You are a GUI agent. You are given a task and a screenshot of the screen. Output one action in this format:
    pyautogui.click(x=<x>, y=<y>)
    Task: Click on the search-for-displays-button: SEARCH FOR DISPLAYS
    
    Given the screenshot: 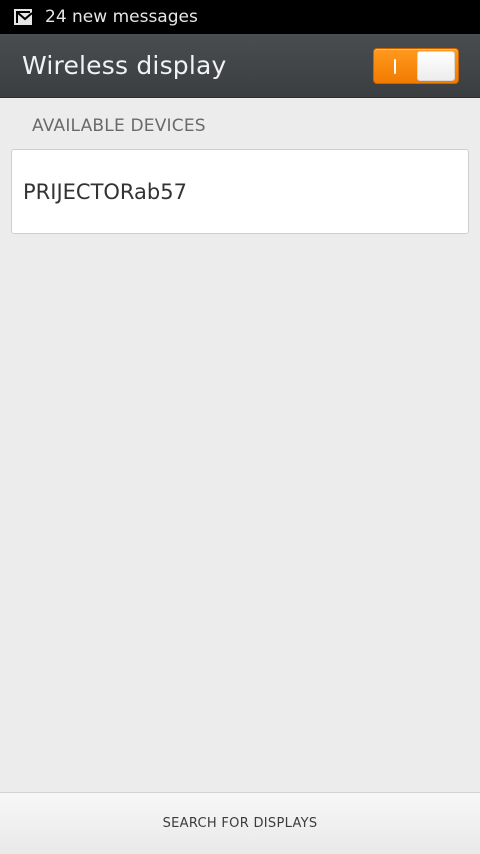 What is the action you would take?
    pyautogui.click(x=240, y=823)
    